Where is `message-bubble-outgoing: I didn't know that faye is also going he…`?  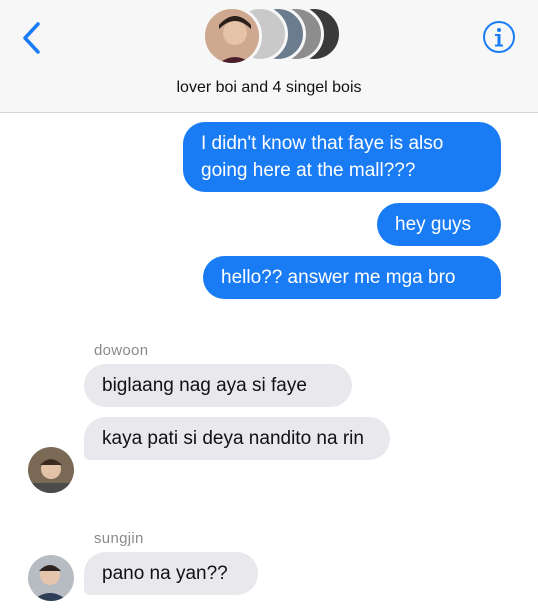 message-bubble-outgoing: I didn't know that faye is also going he… is located at coordinates (342, 157).